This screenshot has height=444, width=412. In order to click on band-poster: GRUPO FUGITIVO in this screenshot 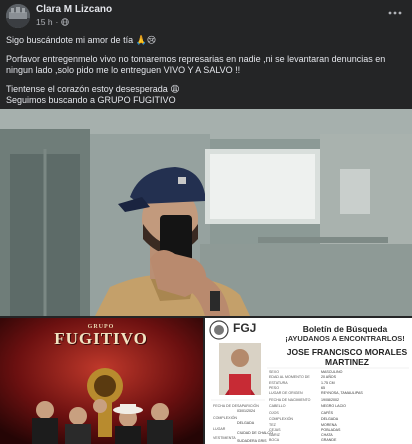, I will do `click(101, 381)`.